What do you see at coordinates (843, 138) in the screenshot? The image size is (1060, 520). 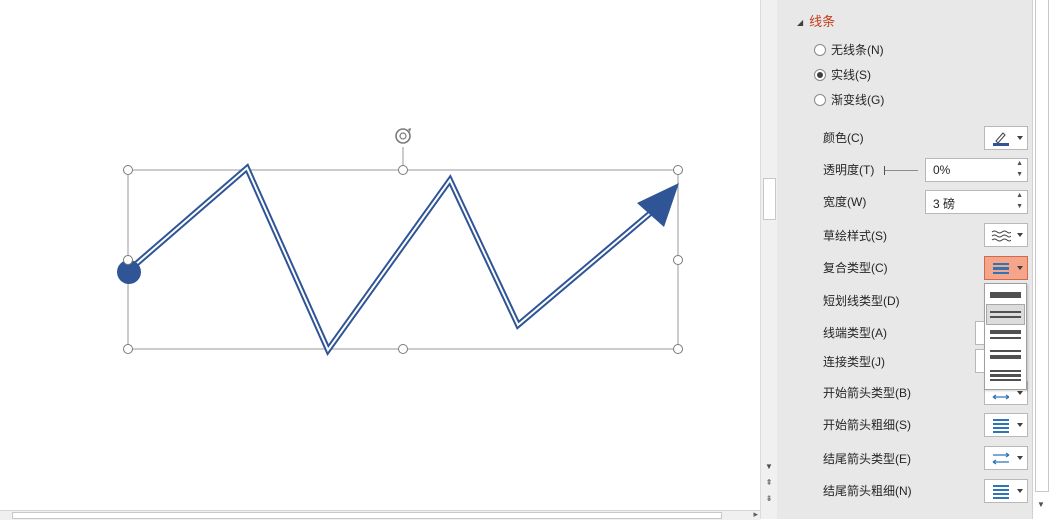 I see `color-label: 颜色(C)` at bounding box center [843, 138].